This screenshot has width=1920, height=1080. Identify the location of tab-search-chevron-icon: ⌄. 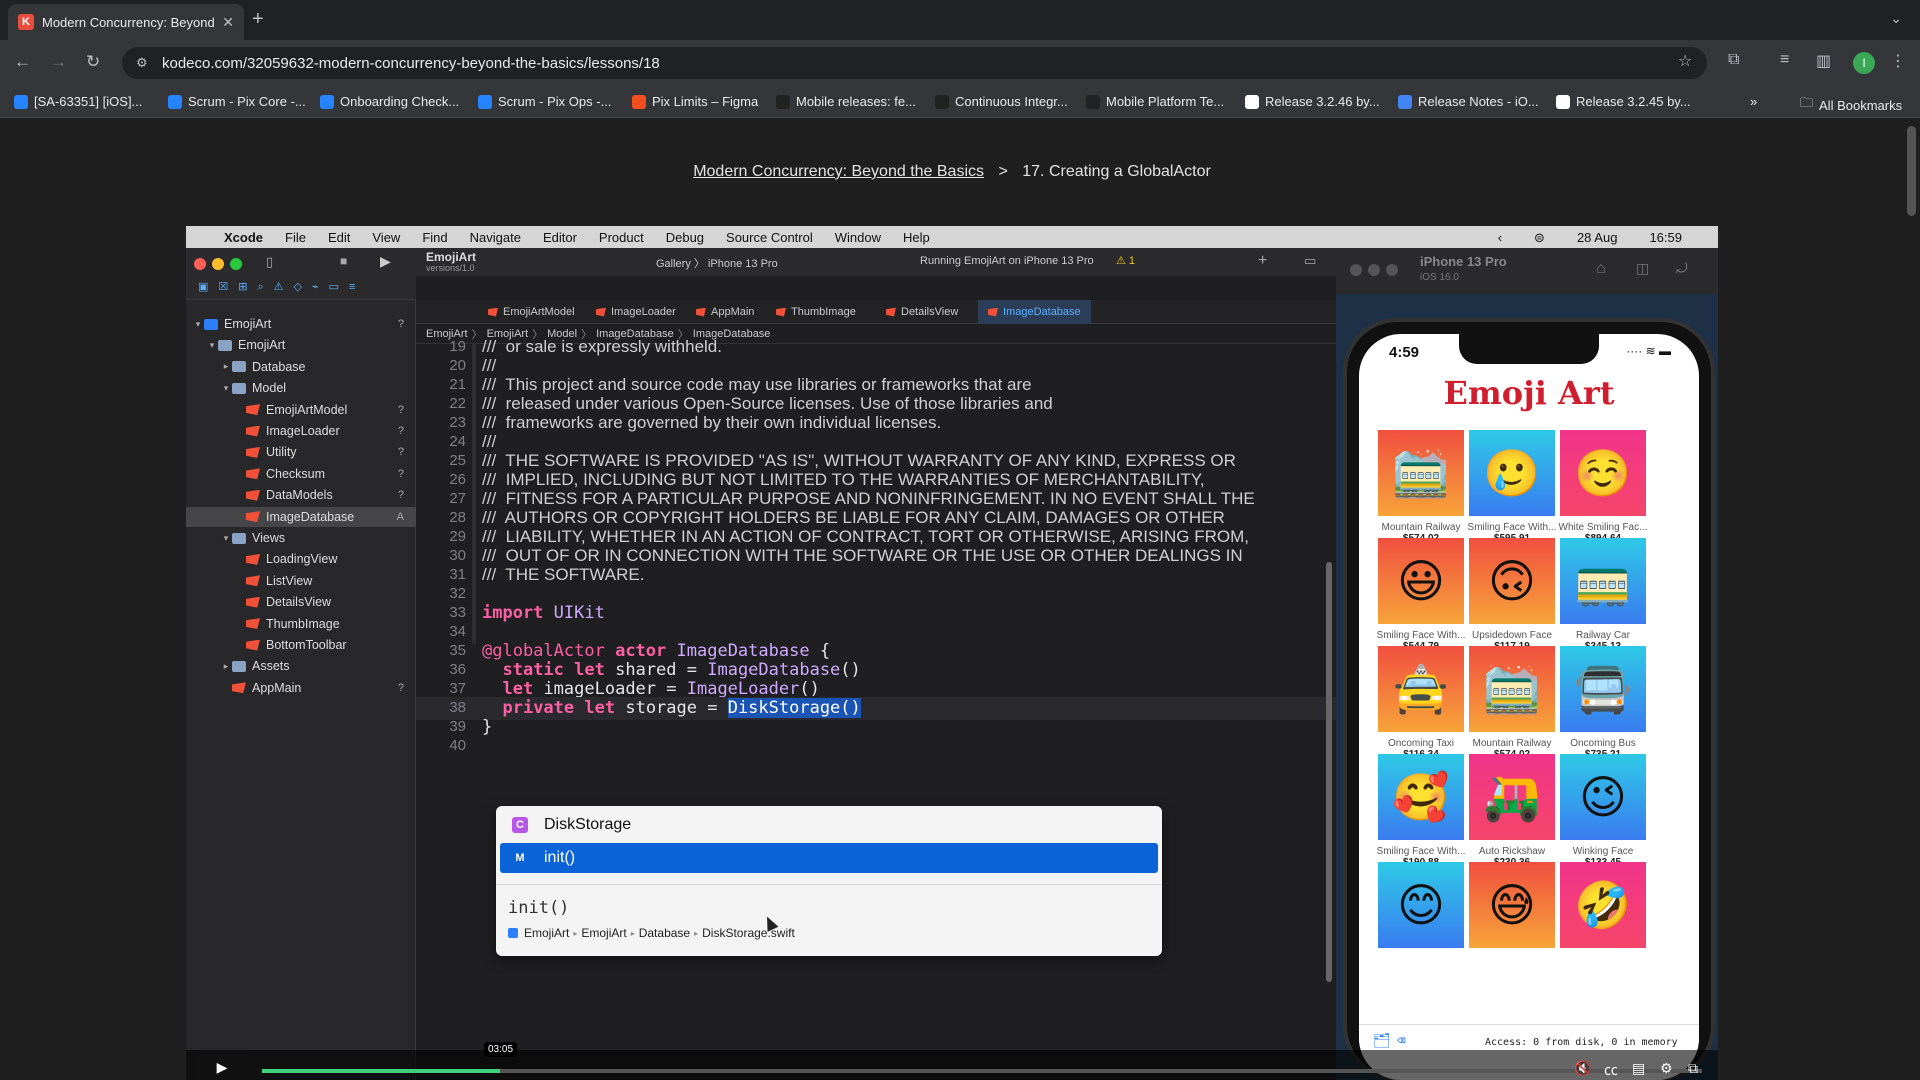
(1896, 18).